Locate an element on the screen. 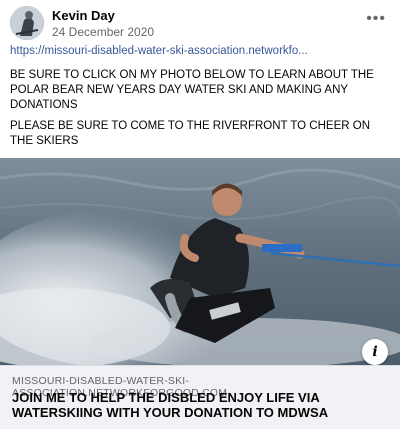  post-header: Kevin Day 24 December 2020 ••• is located at coordinates (200, 24).